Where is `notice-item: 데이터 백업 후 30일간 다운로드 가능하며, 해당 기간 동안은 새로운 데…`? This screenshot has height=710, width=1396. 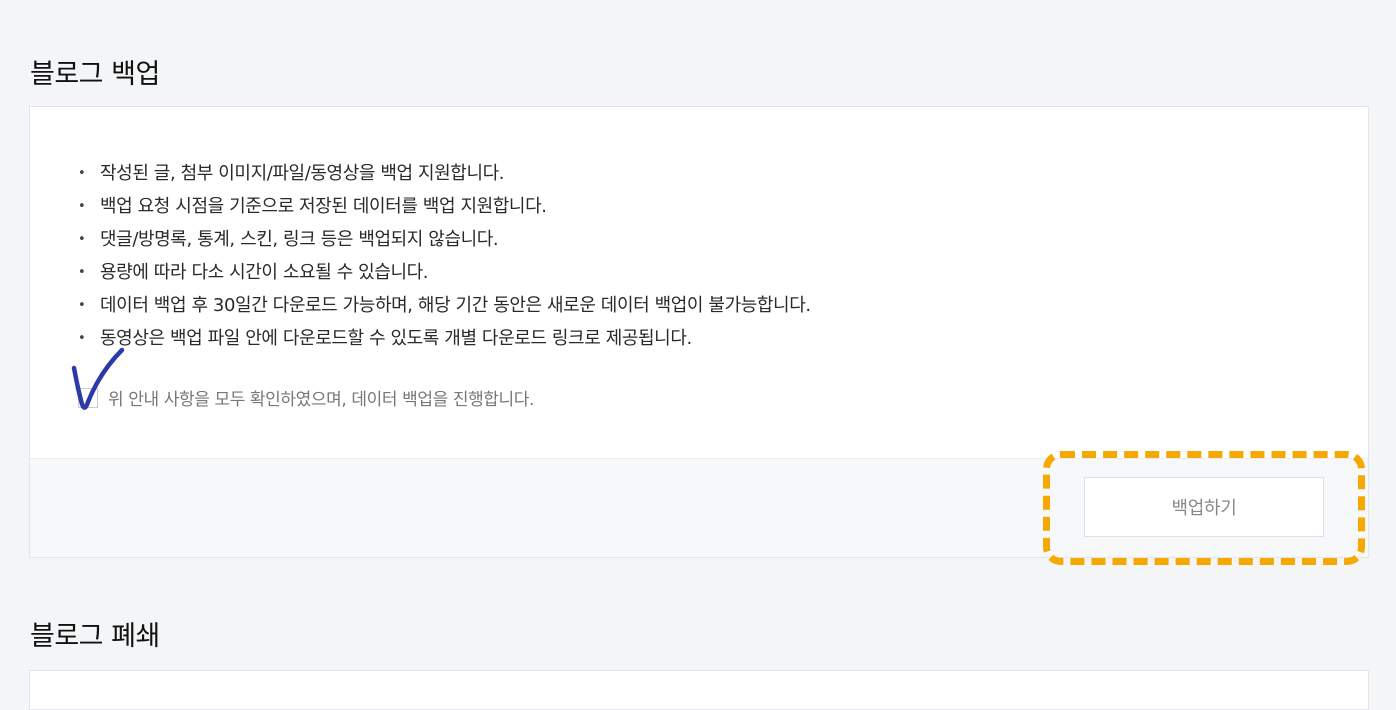
notice-item: 데이터 백업 후 30일간 다운로드 가능하며, 해당 기간 동안은 새로운 데… is located at coordinates (444, 305).